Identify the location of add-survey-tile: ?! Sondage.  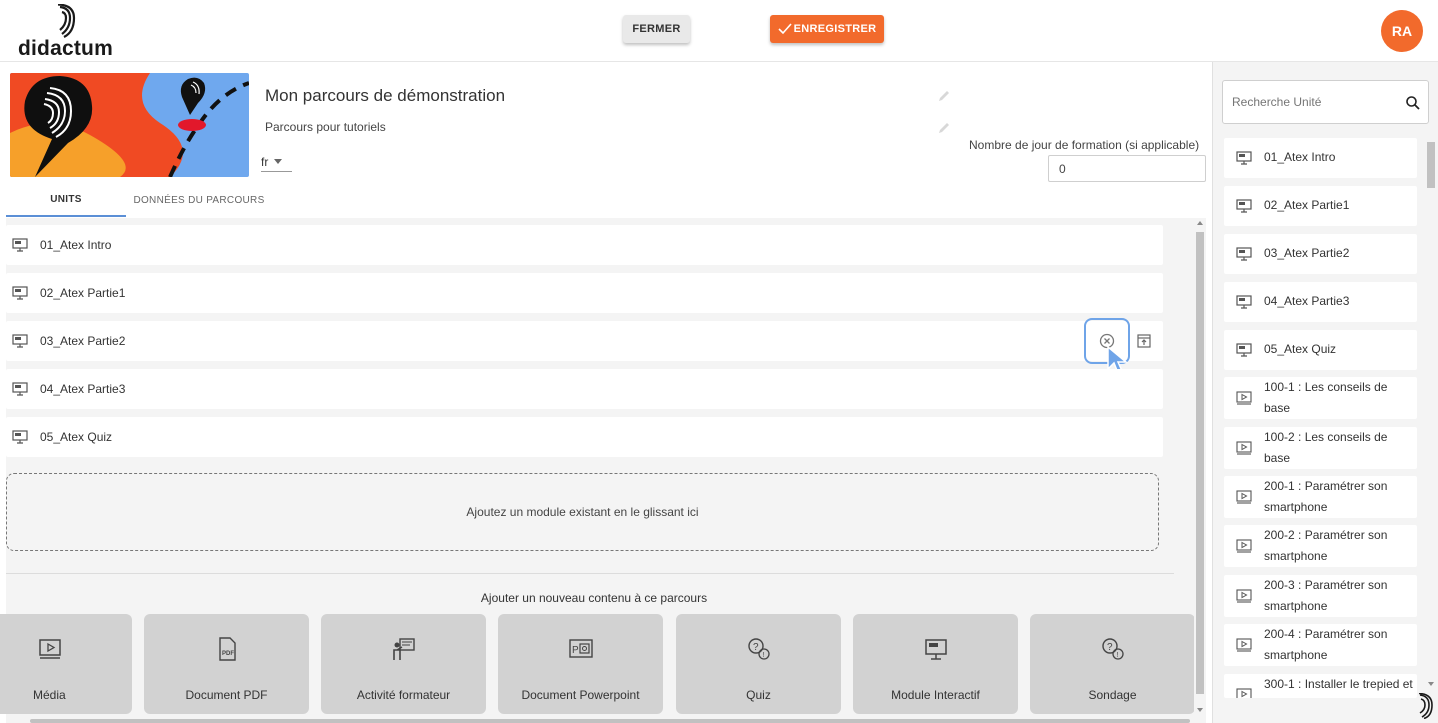
(1112, 664).